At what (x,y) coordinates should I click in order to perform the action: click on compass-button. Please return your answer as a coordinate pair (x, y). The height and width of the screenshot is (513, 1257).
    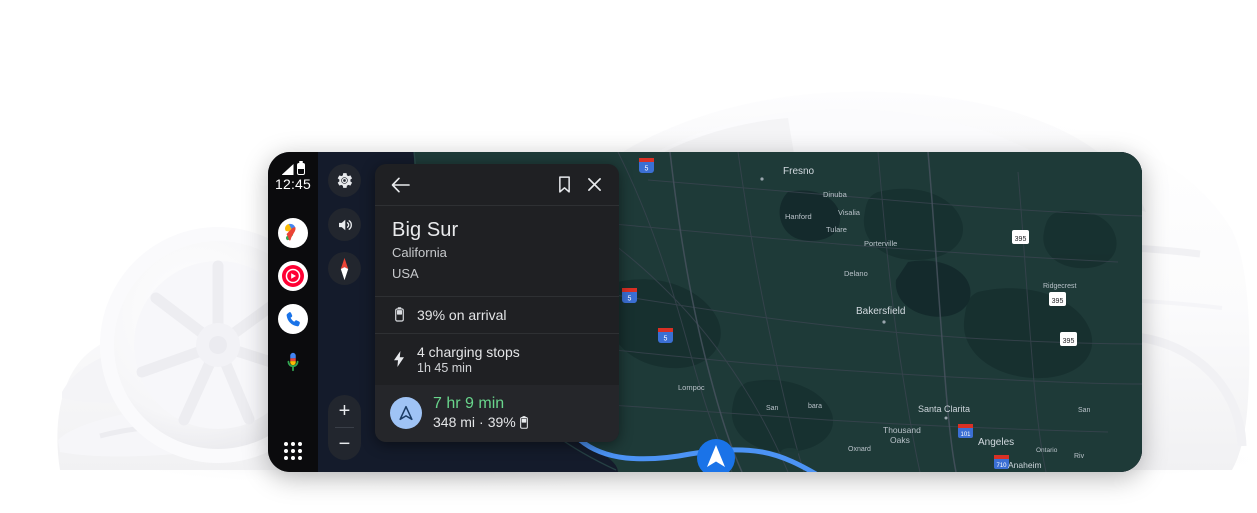
    Looking at the image, I should click on (344, 268).